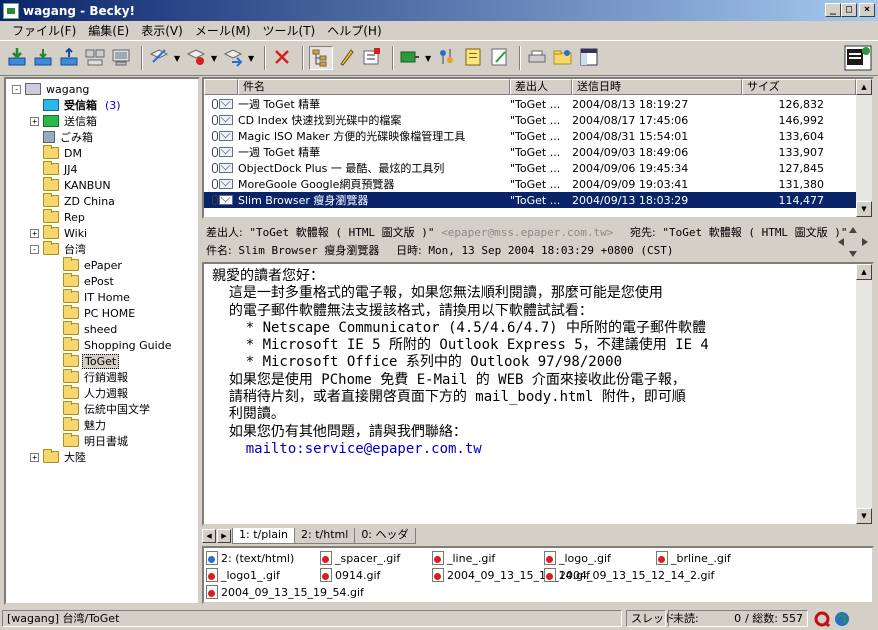  Describe the element at coordinates (289, 30) in the screenshot. I see `menu-tools: ツール(T)` at that location.